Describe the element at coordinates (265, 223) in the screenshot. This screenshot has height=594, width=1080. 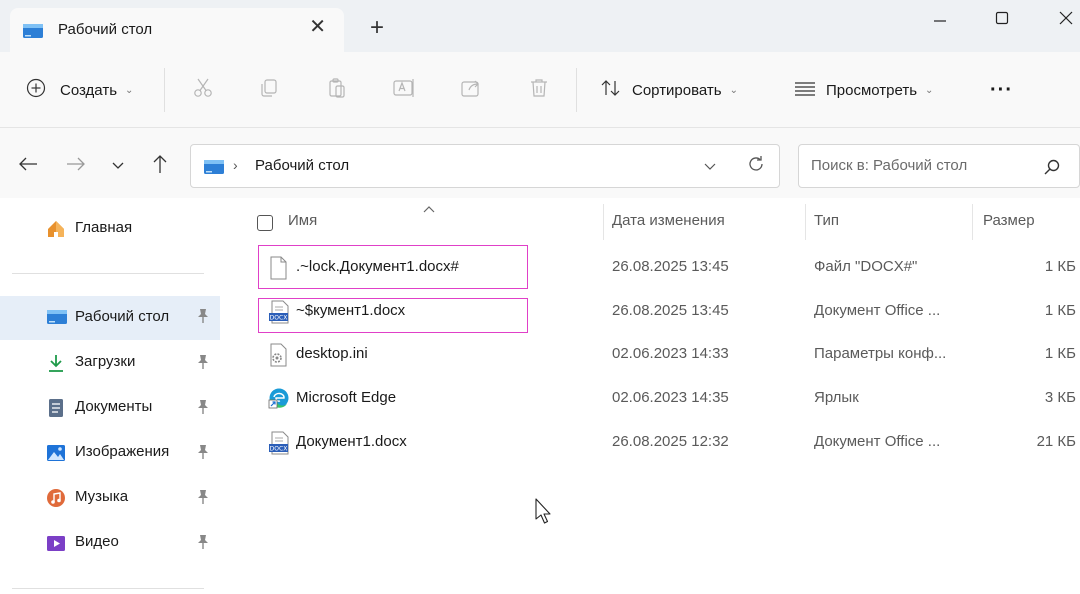
I see `select-all-checkbox` at that location.